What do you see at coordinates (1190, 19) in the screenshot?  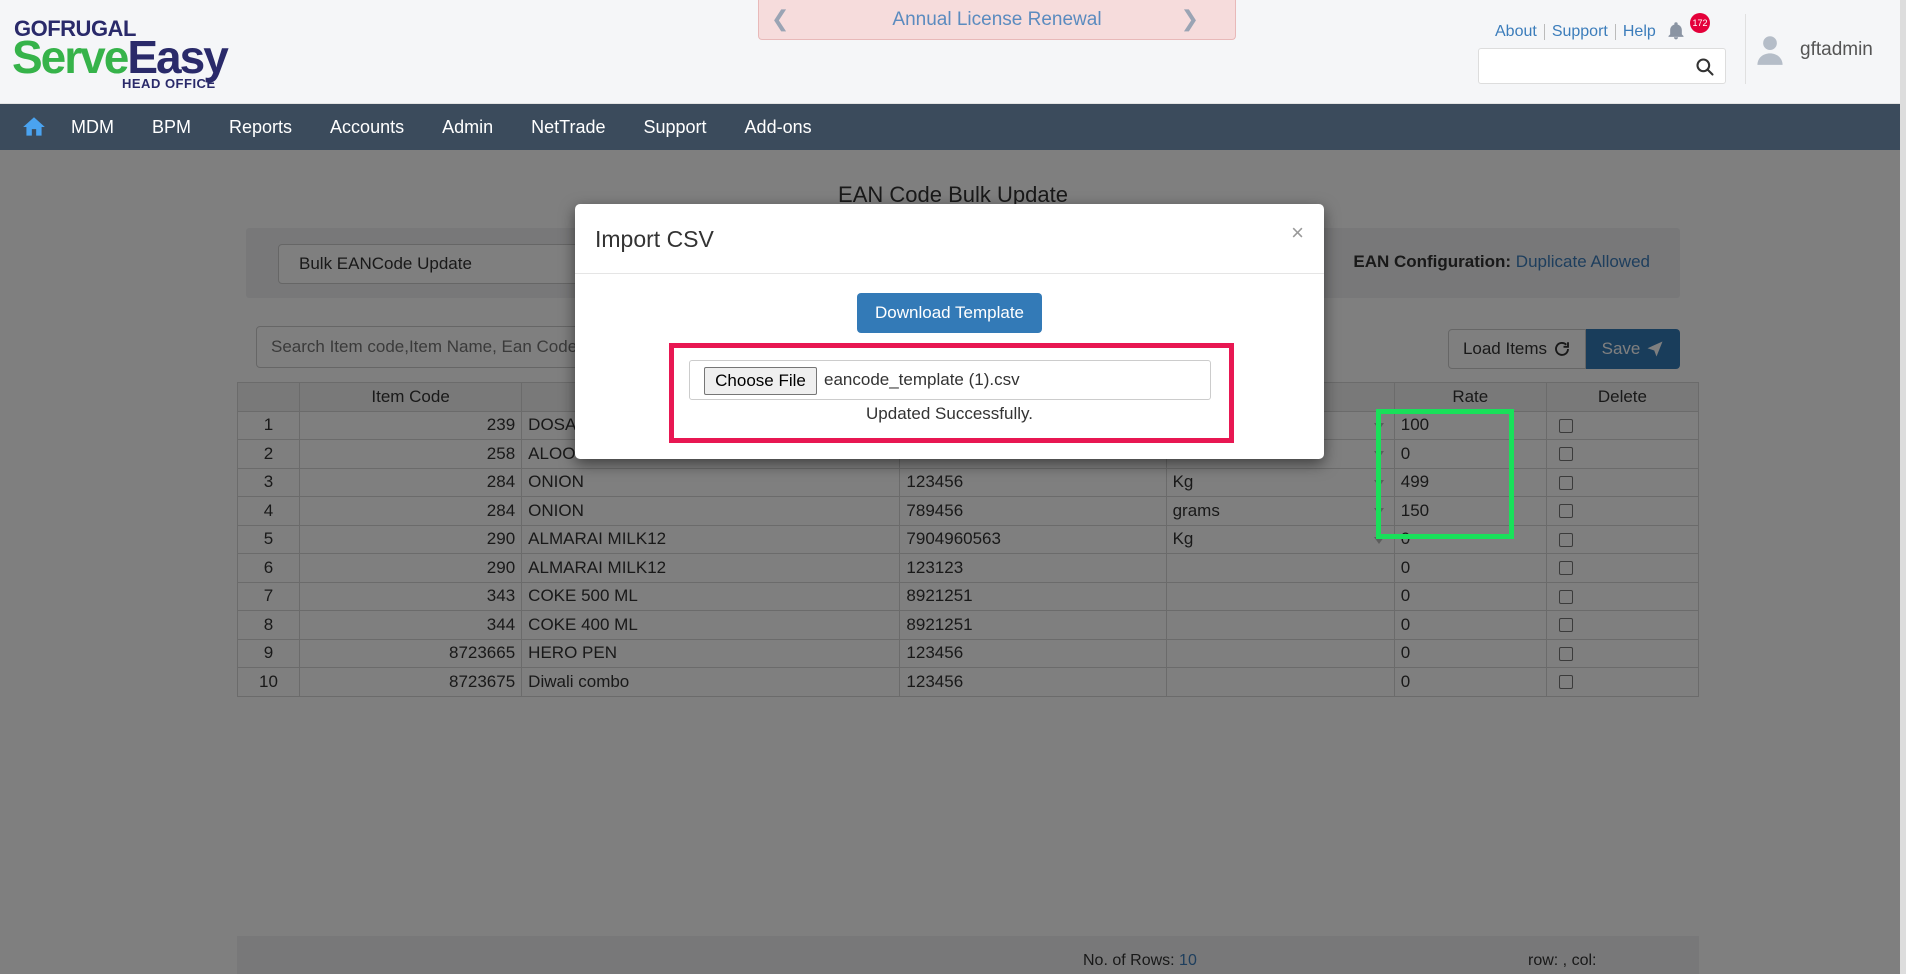 I see `chevron-right-icon: ❯` at bounding box center [1190, 19].